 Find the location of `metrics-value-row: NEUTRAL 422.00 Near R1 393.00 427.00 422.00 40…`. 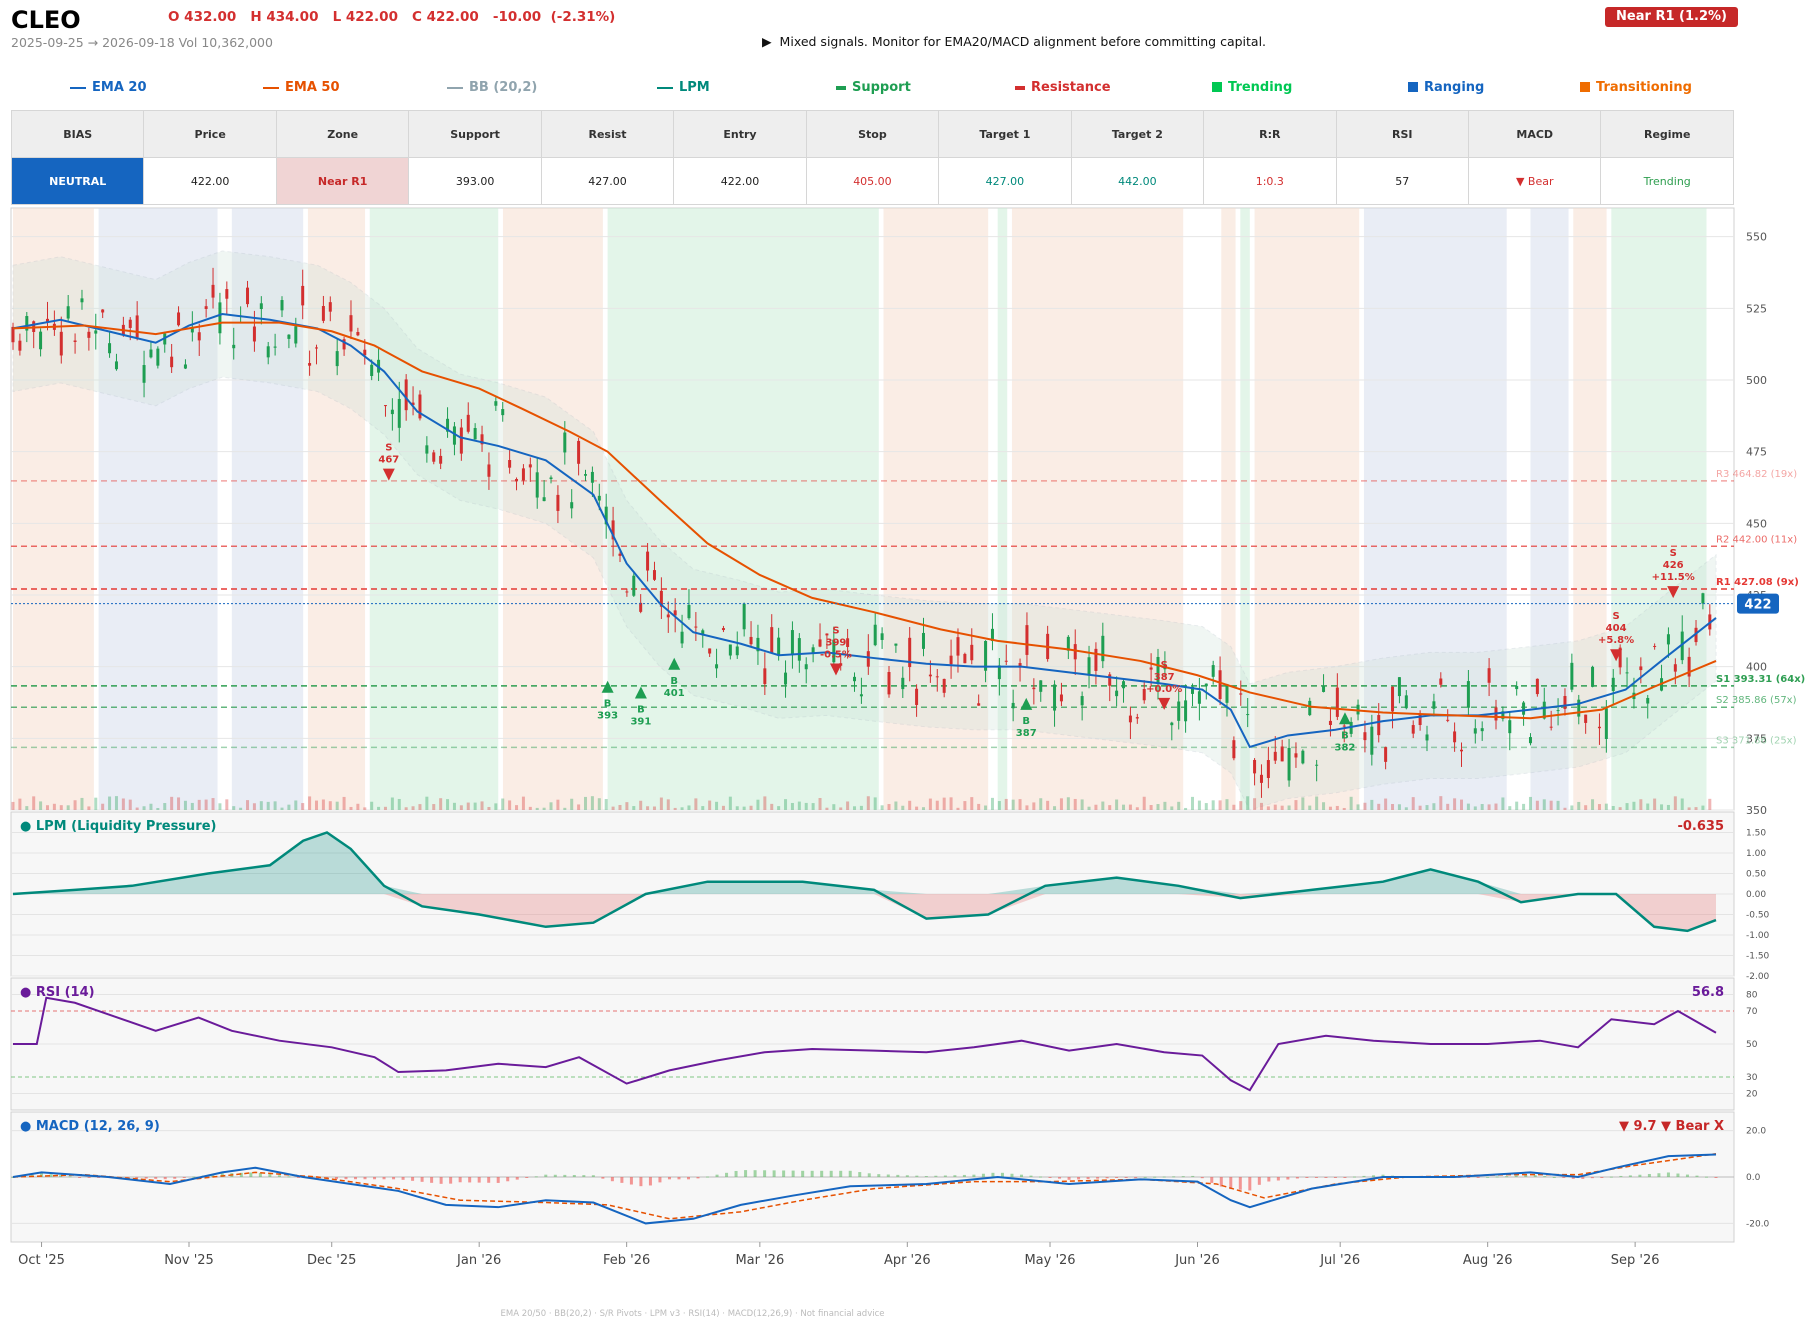

metrics-value-row: NEUTRAL 422.00 Near R1 393.00 427.00 422.00 40… is located at coordinates (872, 181).